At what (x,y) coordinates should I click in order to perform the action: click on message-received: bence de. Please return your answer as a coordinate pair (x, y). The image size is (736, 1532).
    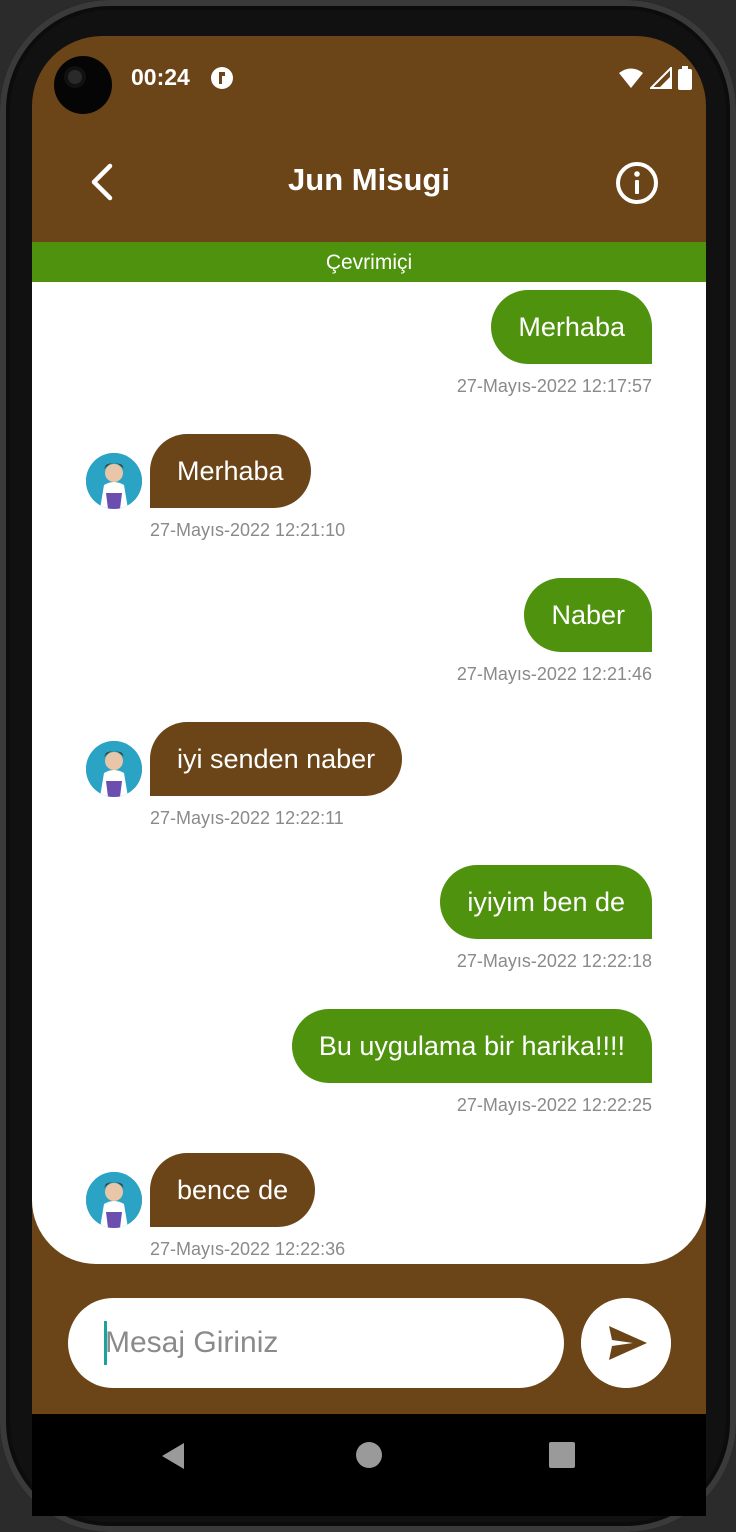
    Looking at the image, I should click on (233, 1190).